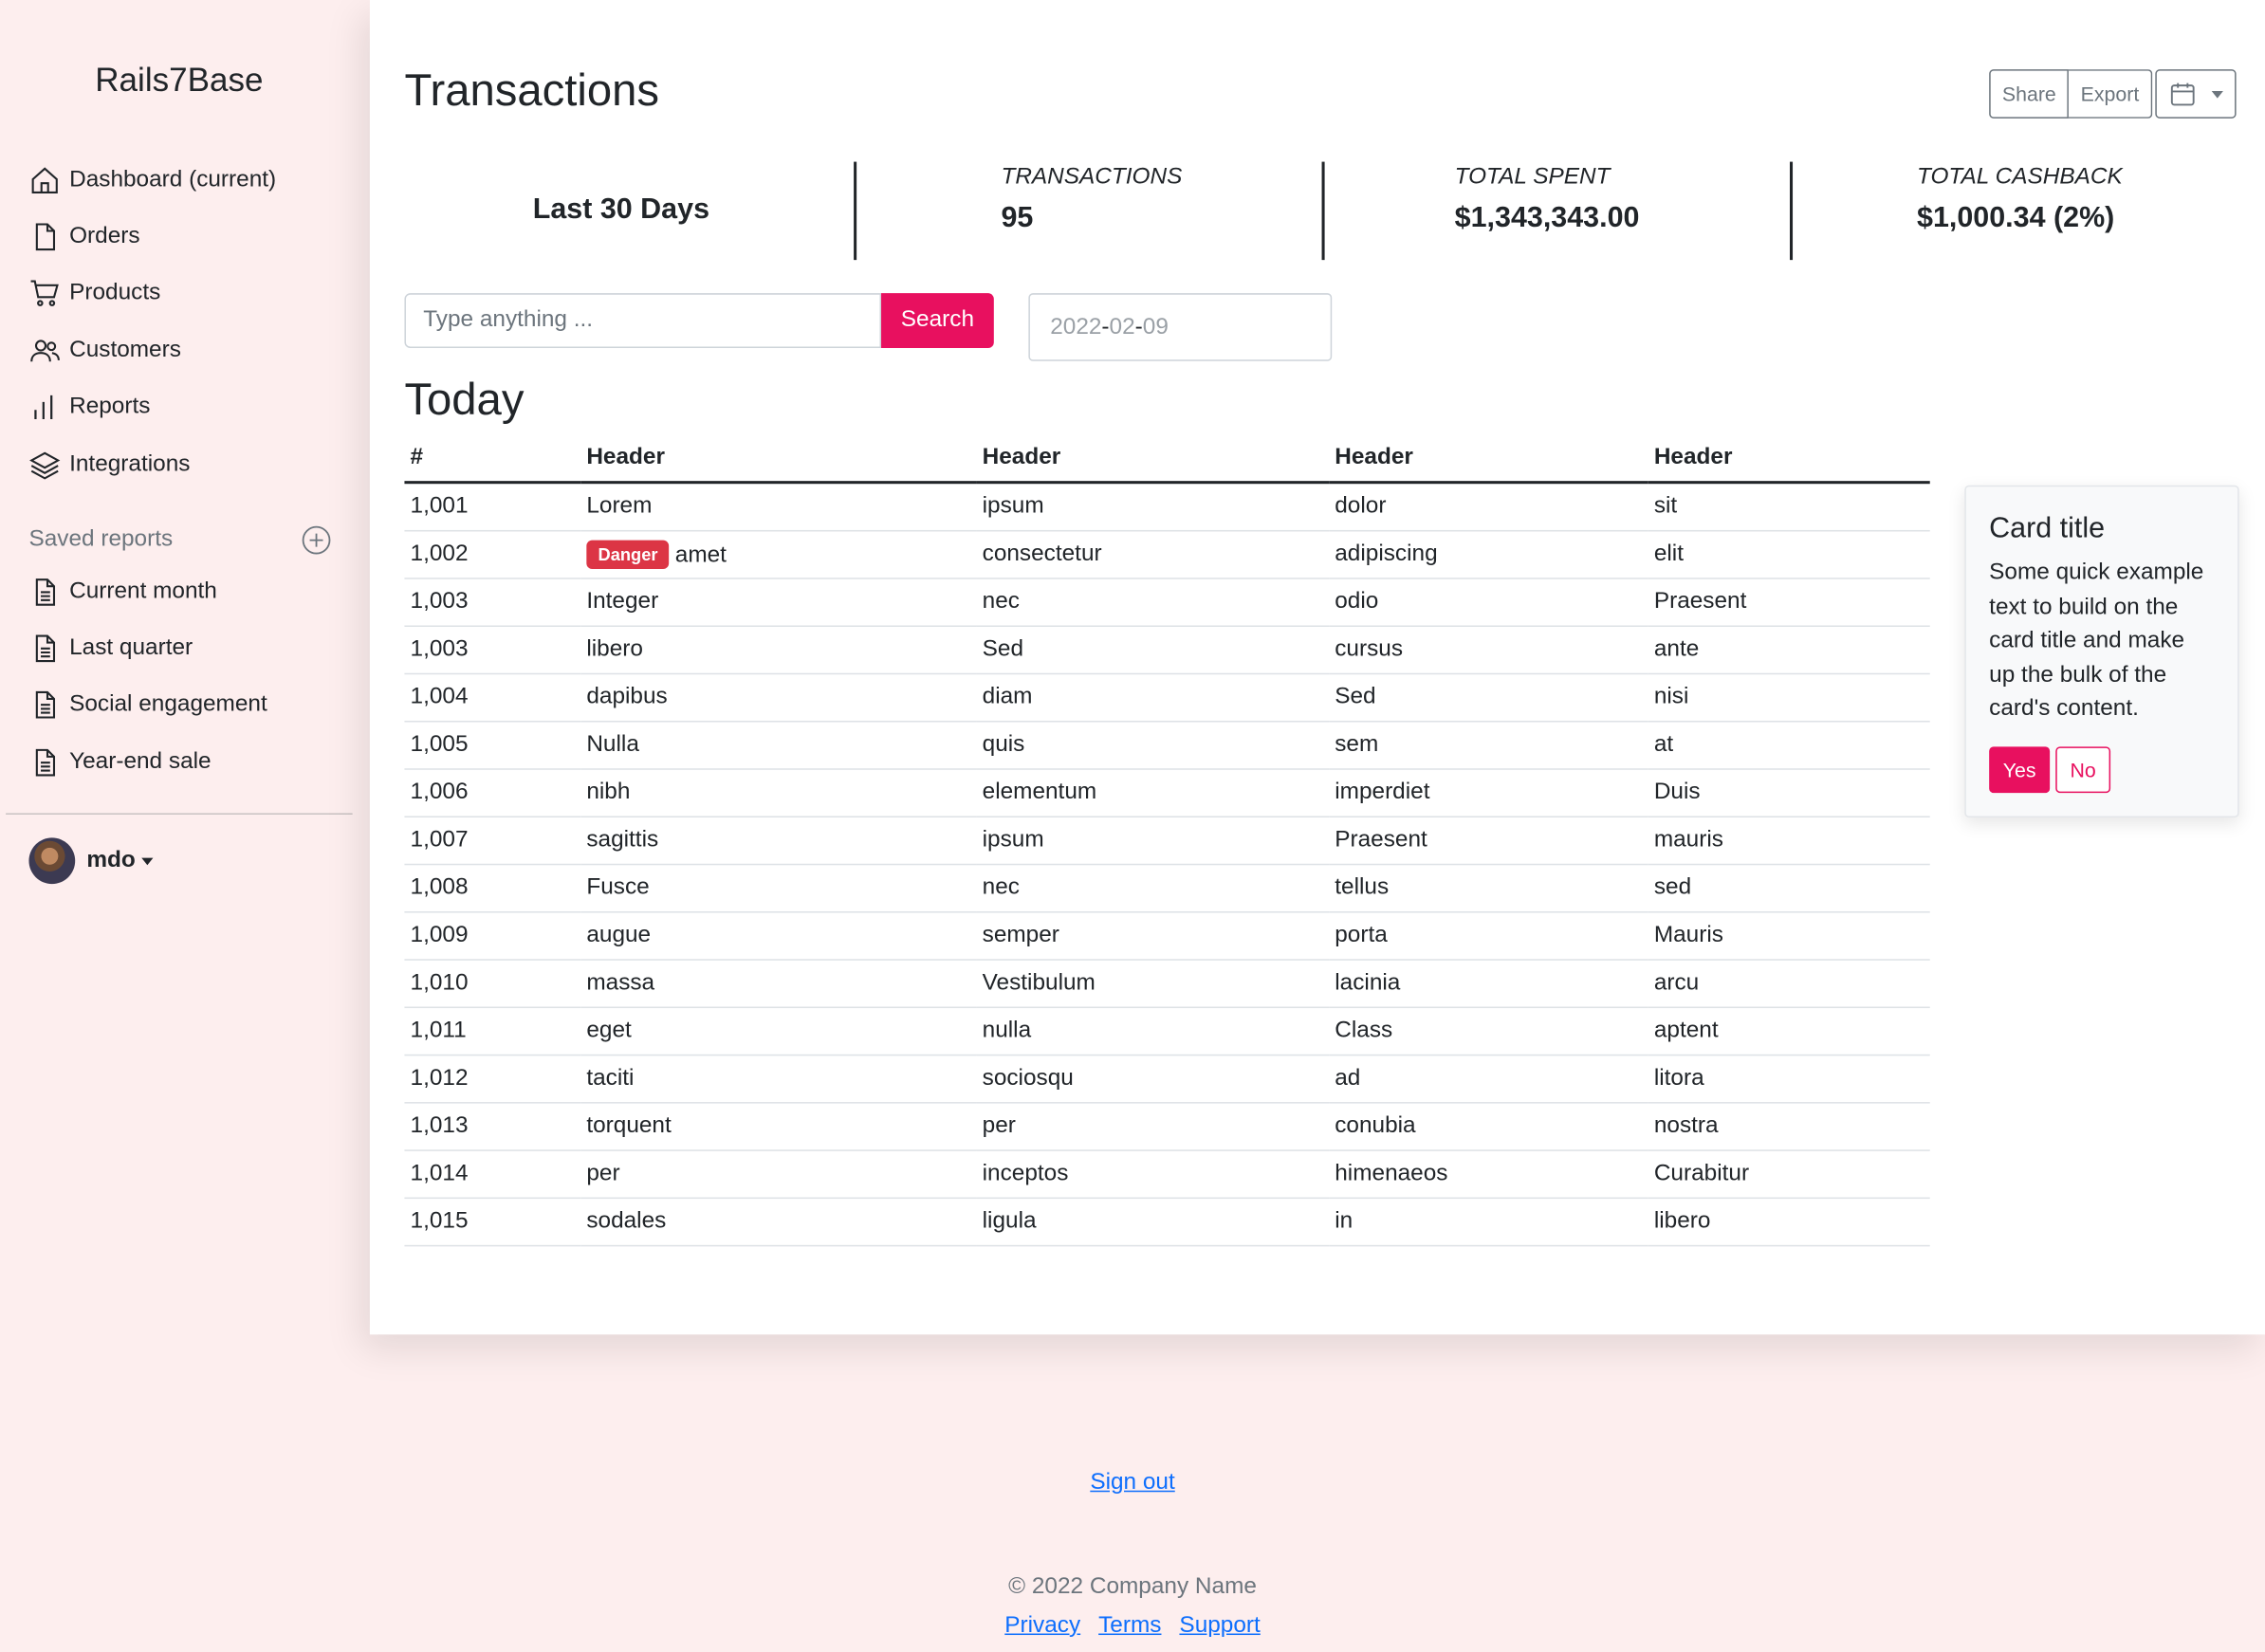  What do you see at coordinates (194, 648) in the screenshot?
I see `saved-report-last-quarter: Last quarter` at bounding box center [194, 648].